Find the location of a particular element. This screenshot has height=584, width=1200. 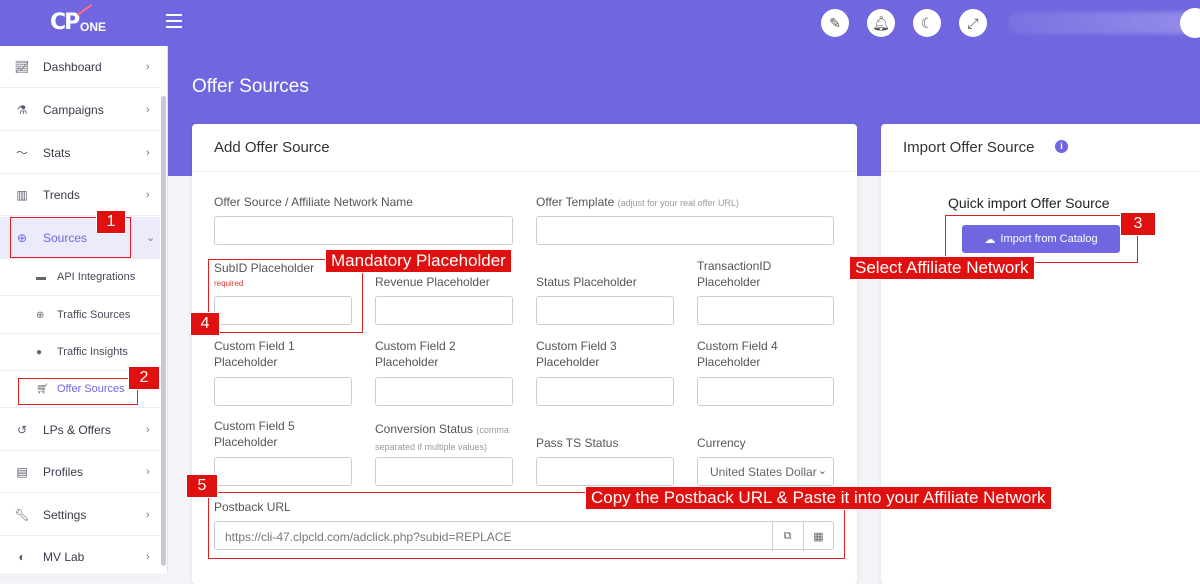

sidebar-scrollbar is located at coordinates (163, 331).